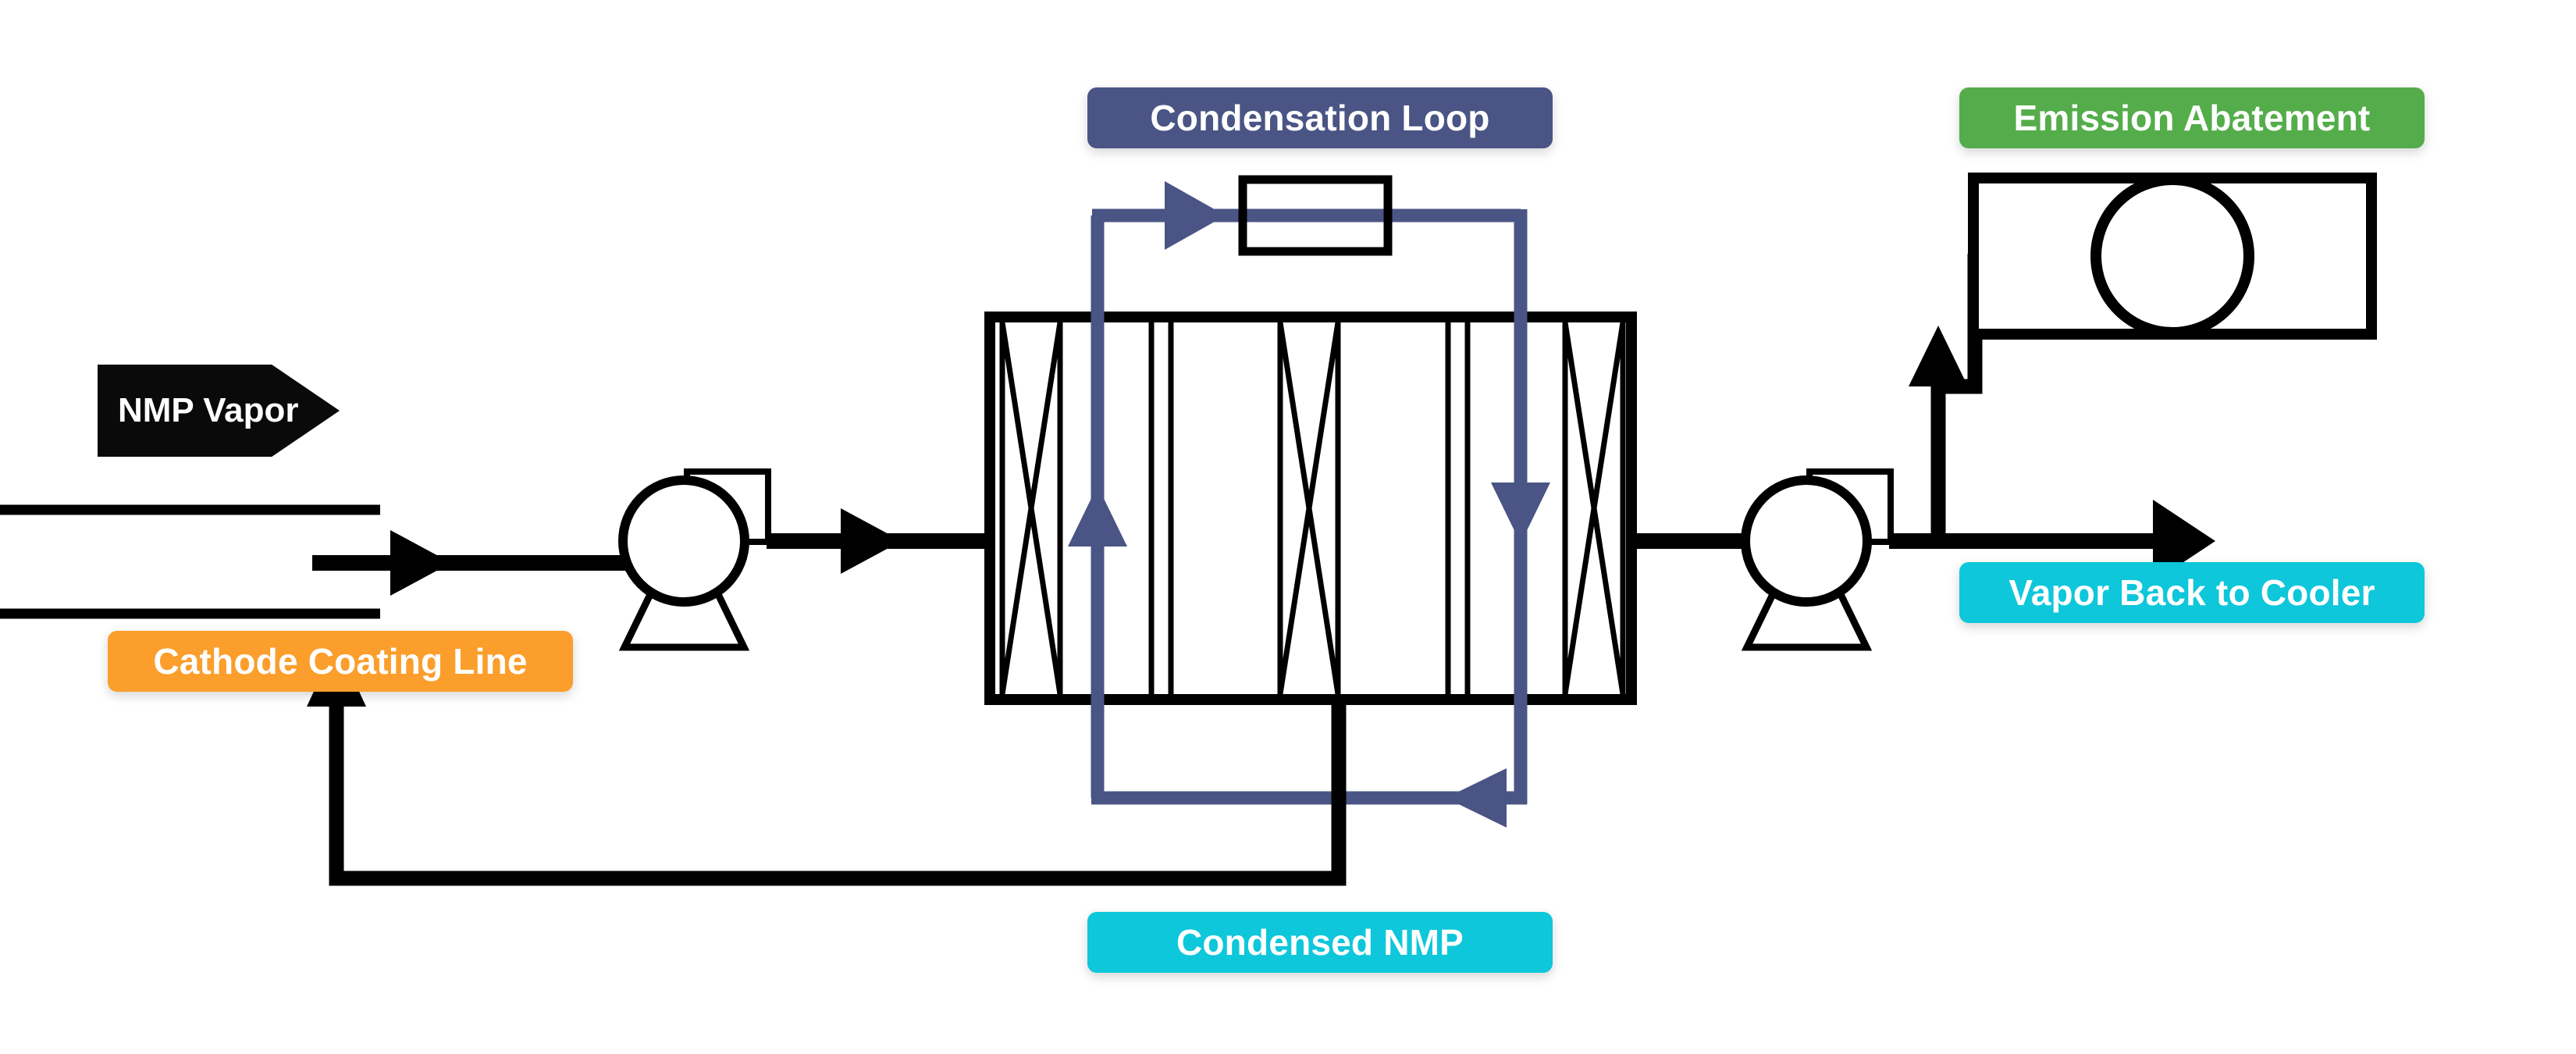  What do you see at coordinates (871, 541) in the screenshot?
I see `arrowhead-blower-to-hx` at bounding box center [871, 541].